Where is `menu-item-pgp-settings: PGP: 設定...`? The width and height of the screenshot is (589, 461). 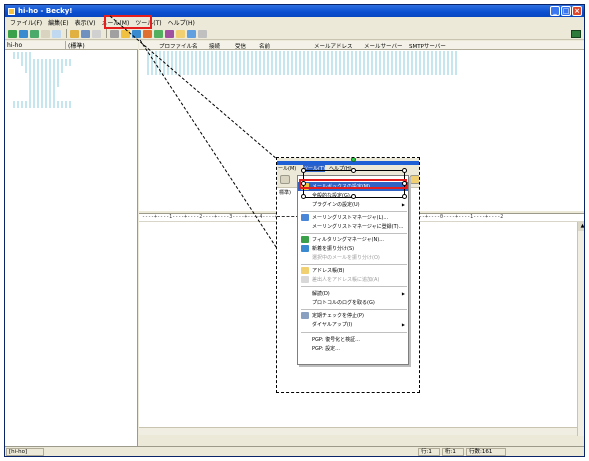
menu-item-pgp-settings: PGP: 設定... is located at coordinates (353, 348).